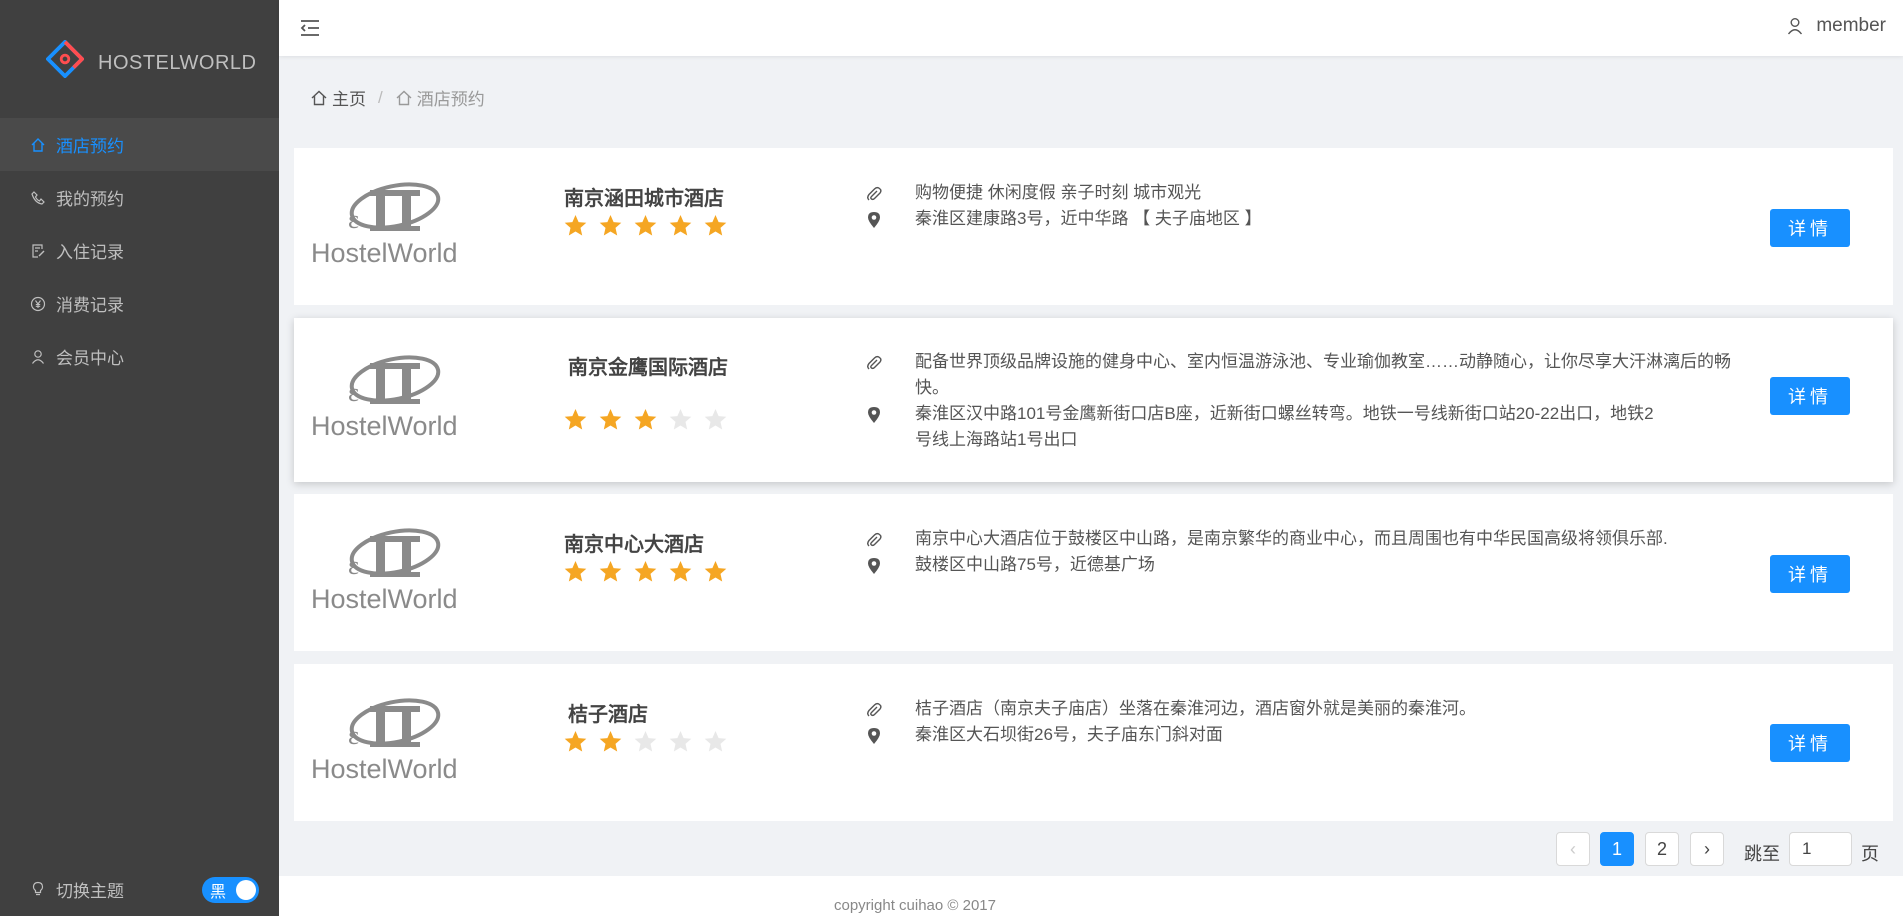 This screenshot has width=1903, height=916. What do you see at coordinates (38, 304) in the screenshot?
I see `yen-icon` at bounding box center [38, 304].